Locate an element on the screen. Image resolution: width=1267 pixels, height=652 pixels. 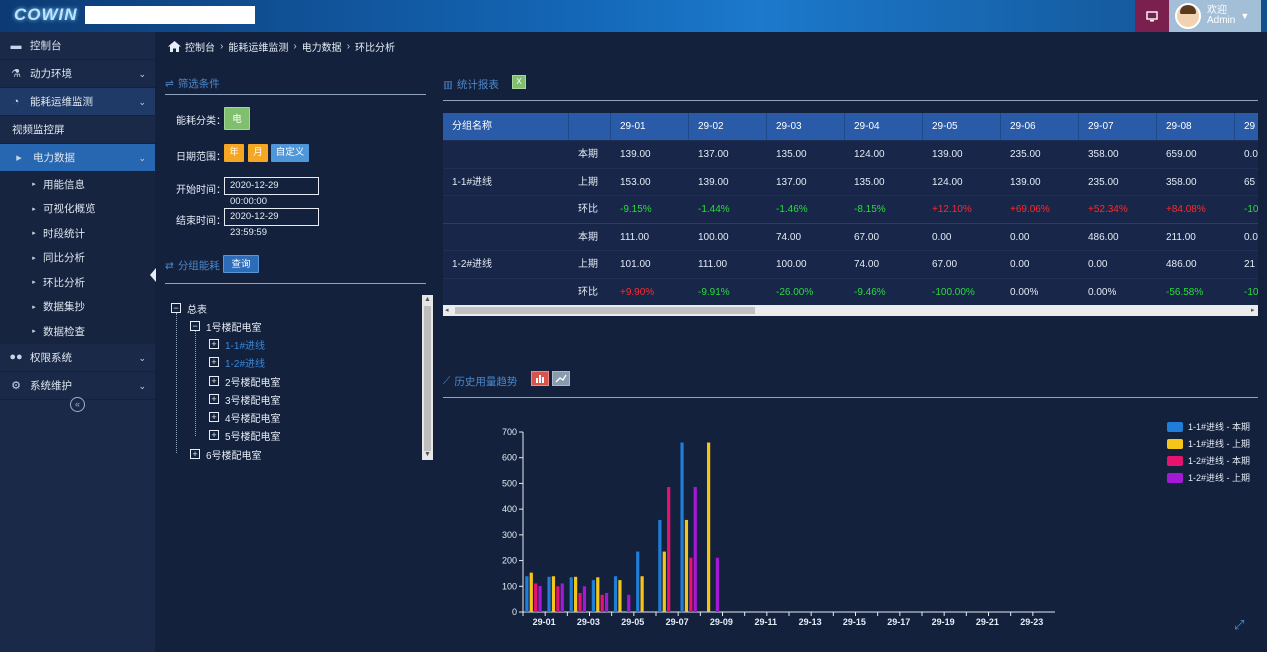
legend-label: 1-2#进线 - 上期 is located at coordinates (1219, 478).